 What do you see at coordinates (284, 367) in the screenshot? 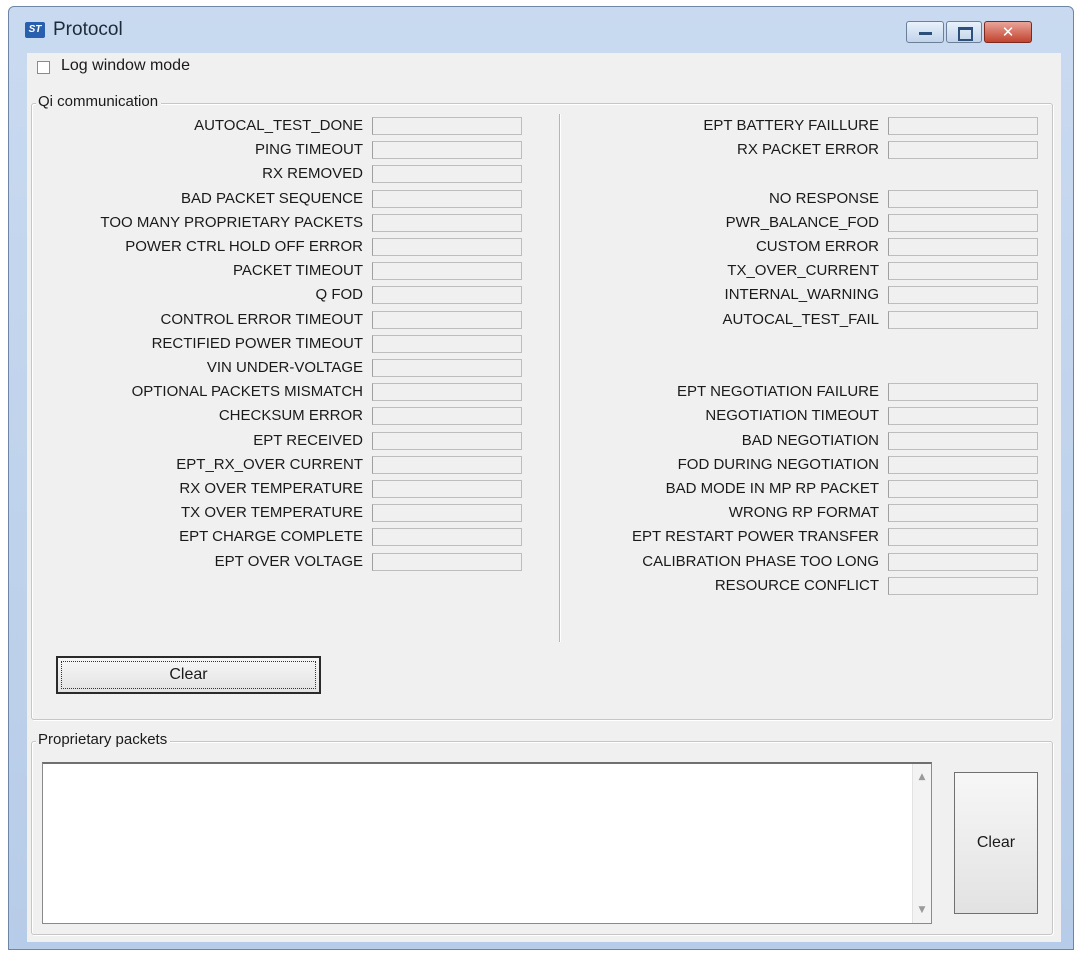
I see `status-label: VIN UNDER-VOLTAGE` at bounding box center [284, 367].